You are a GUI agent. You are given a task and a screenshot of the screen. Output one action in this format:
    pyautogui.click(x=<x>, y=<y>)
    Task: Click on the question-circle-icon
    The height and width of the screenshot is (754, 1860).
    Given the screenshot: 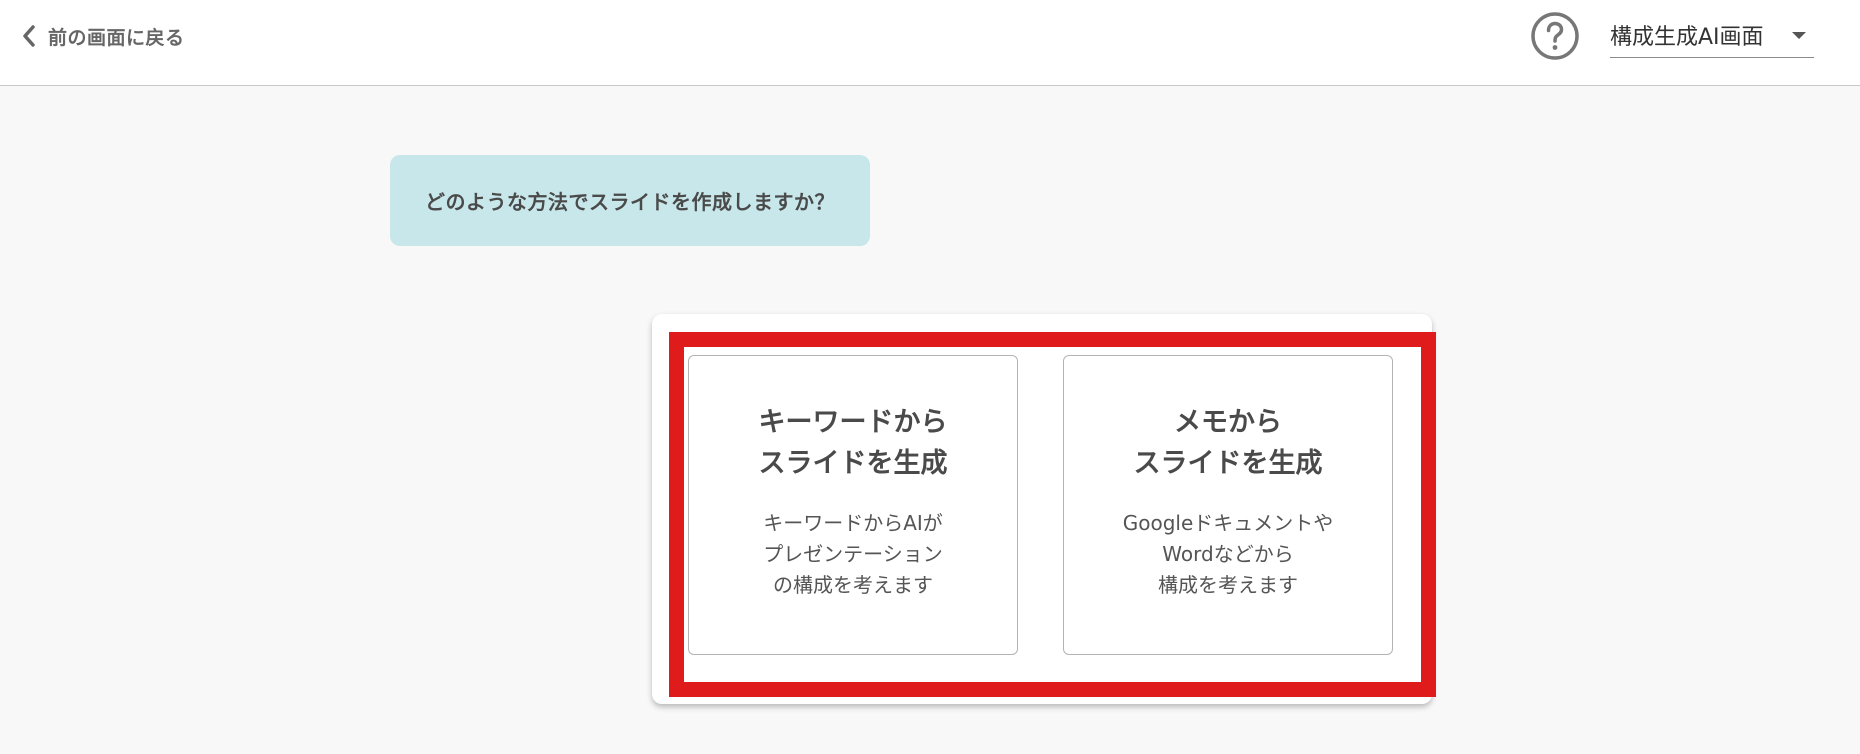 What is the action you would take?
    pyautogui.click(x=1555, y=36)
    